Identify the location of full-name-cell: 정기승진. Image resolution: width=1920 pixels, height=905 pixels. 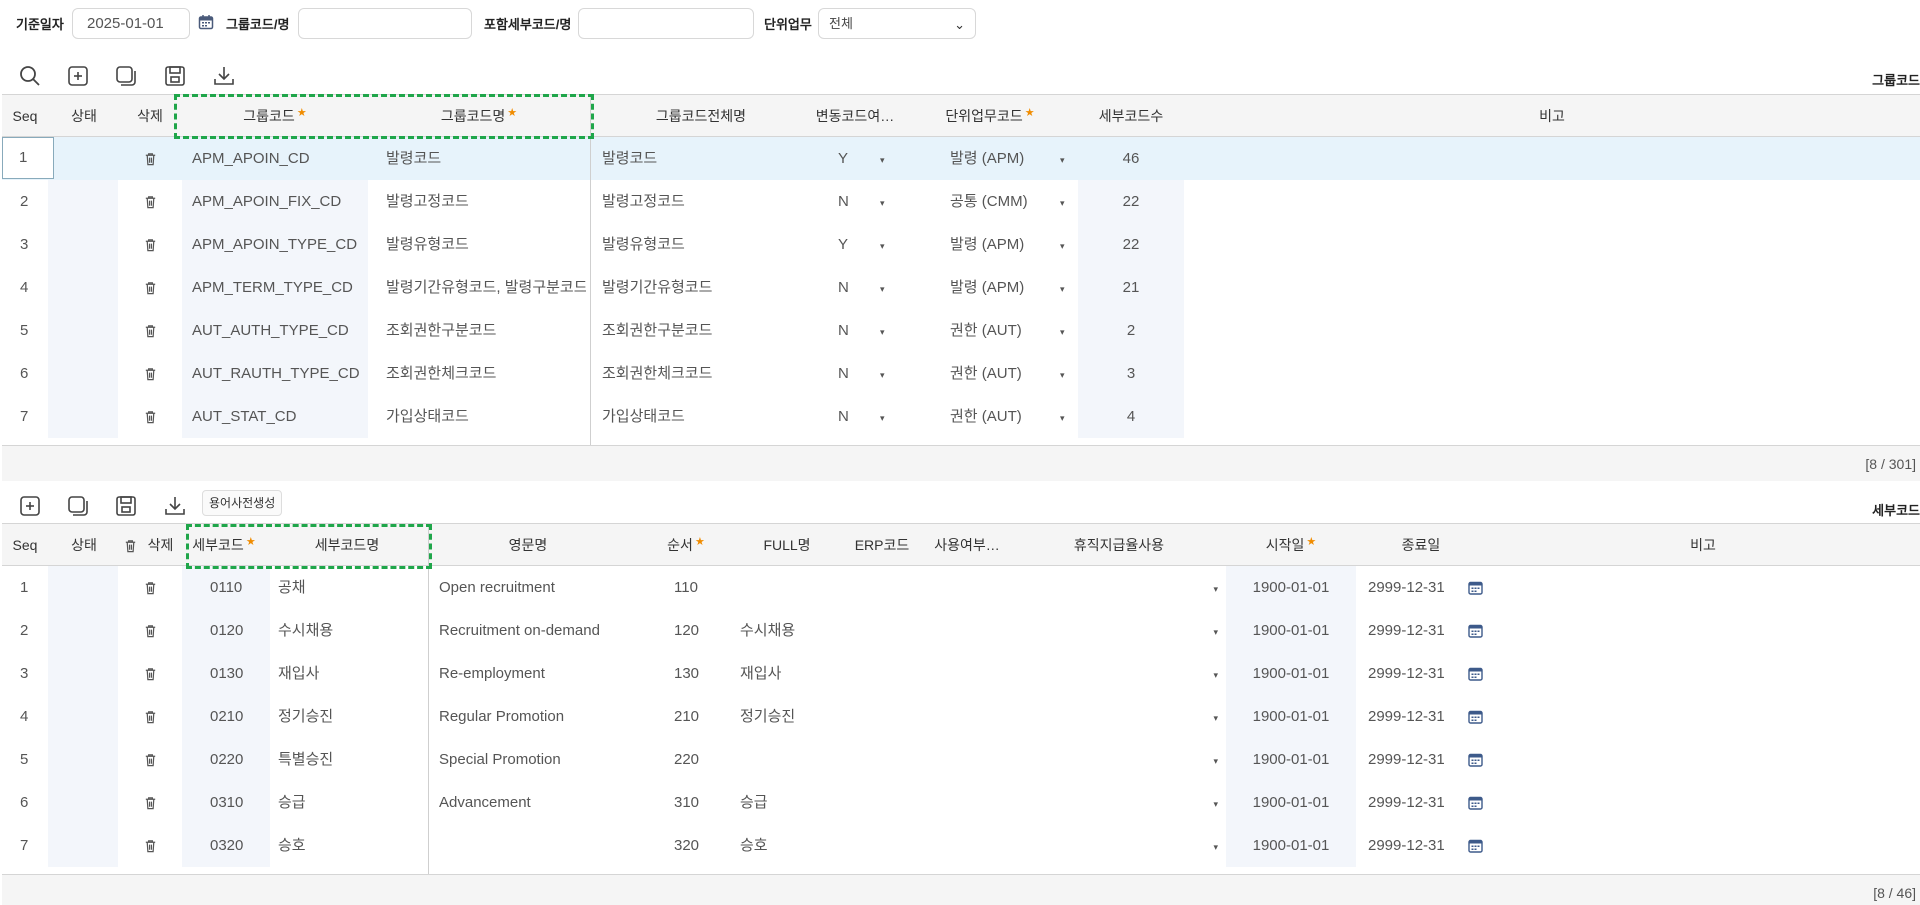
(795, 716).